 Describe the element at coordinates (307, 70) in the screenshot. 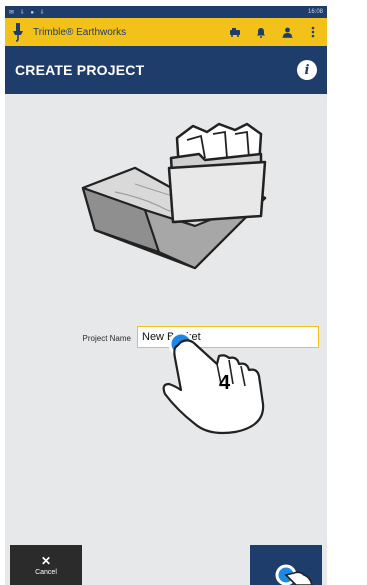

I see `info-icon: i` at that location.